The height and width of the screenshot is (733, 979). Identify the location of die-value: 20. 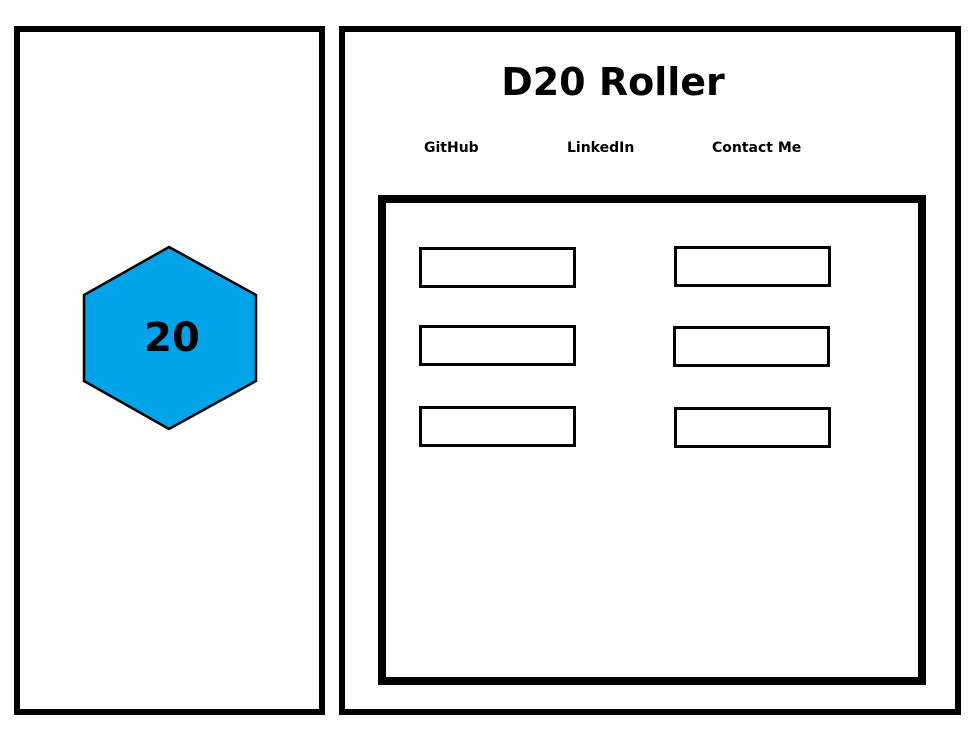
(172, 338).